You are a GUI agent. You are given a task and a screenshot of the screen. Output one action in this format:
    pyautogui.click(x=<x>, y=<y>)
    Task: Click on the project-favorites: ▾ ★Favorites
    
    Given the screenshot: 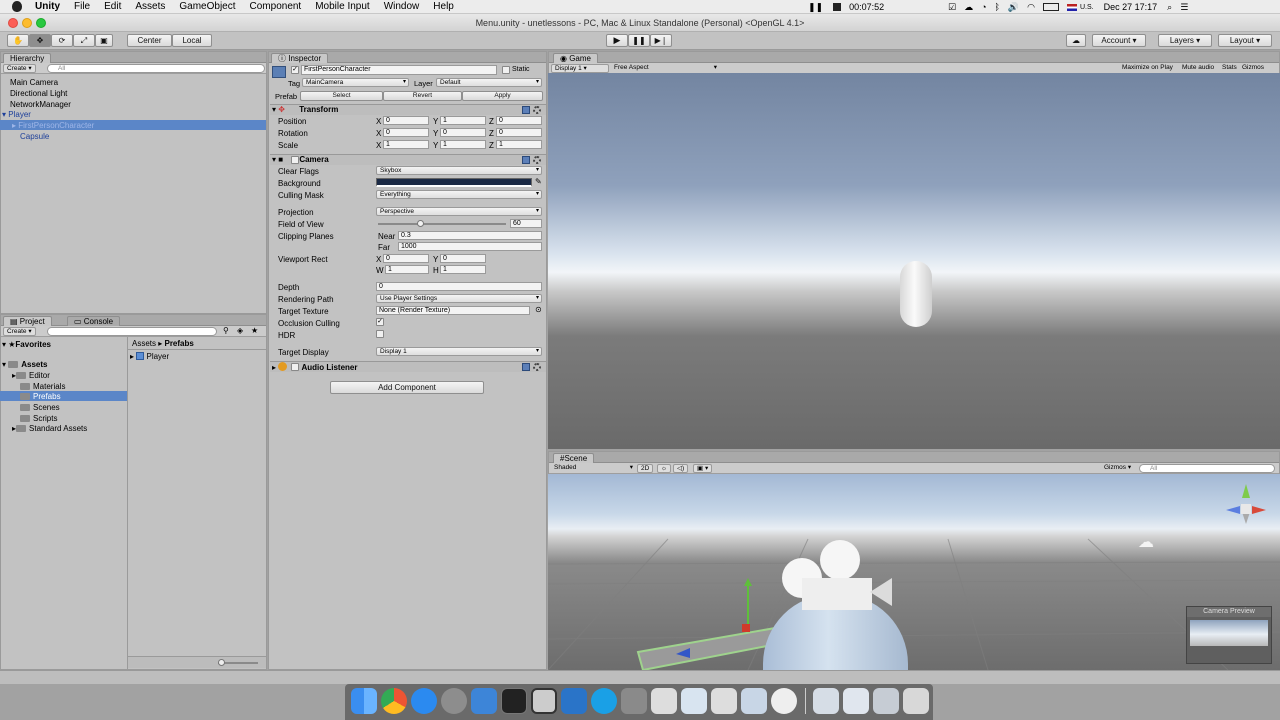 What is the action you would take?
    pyautogui.click(x=26, y=344)
    